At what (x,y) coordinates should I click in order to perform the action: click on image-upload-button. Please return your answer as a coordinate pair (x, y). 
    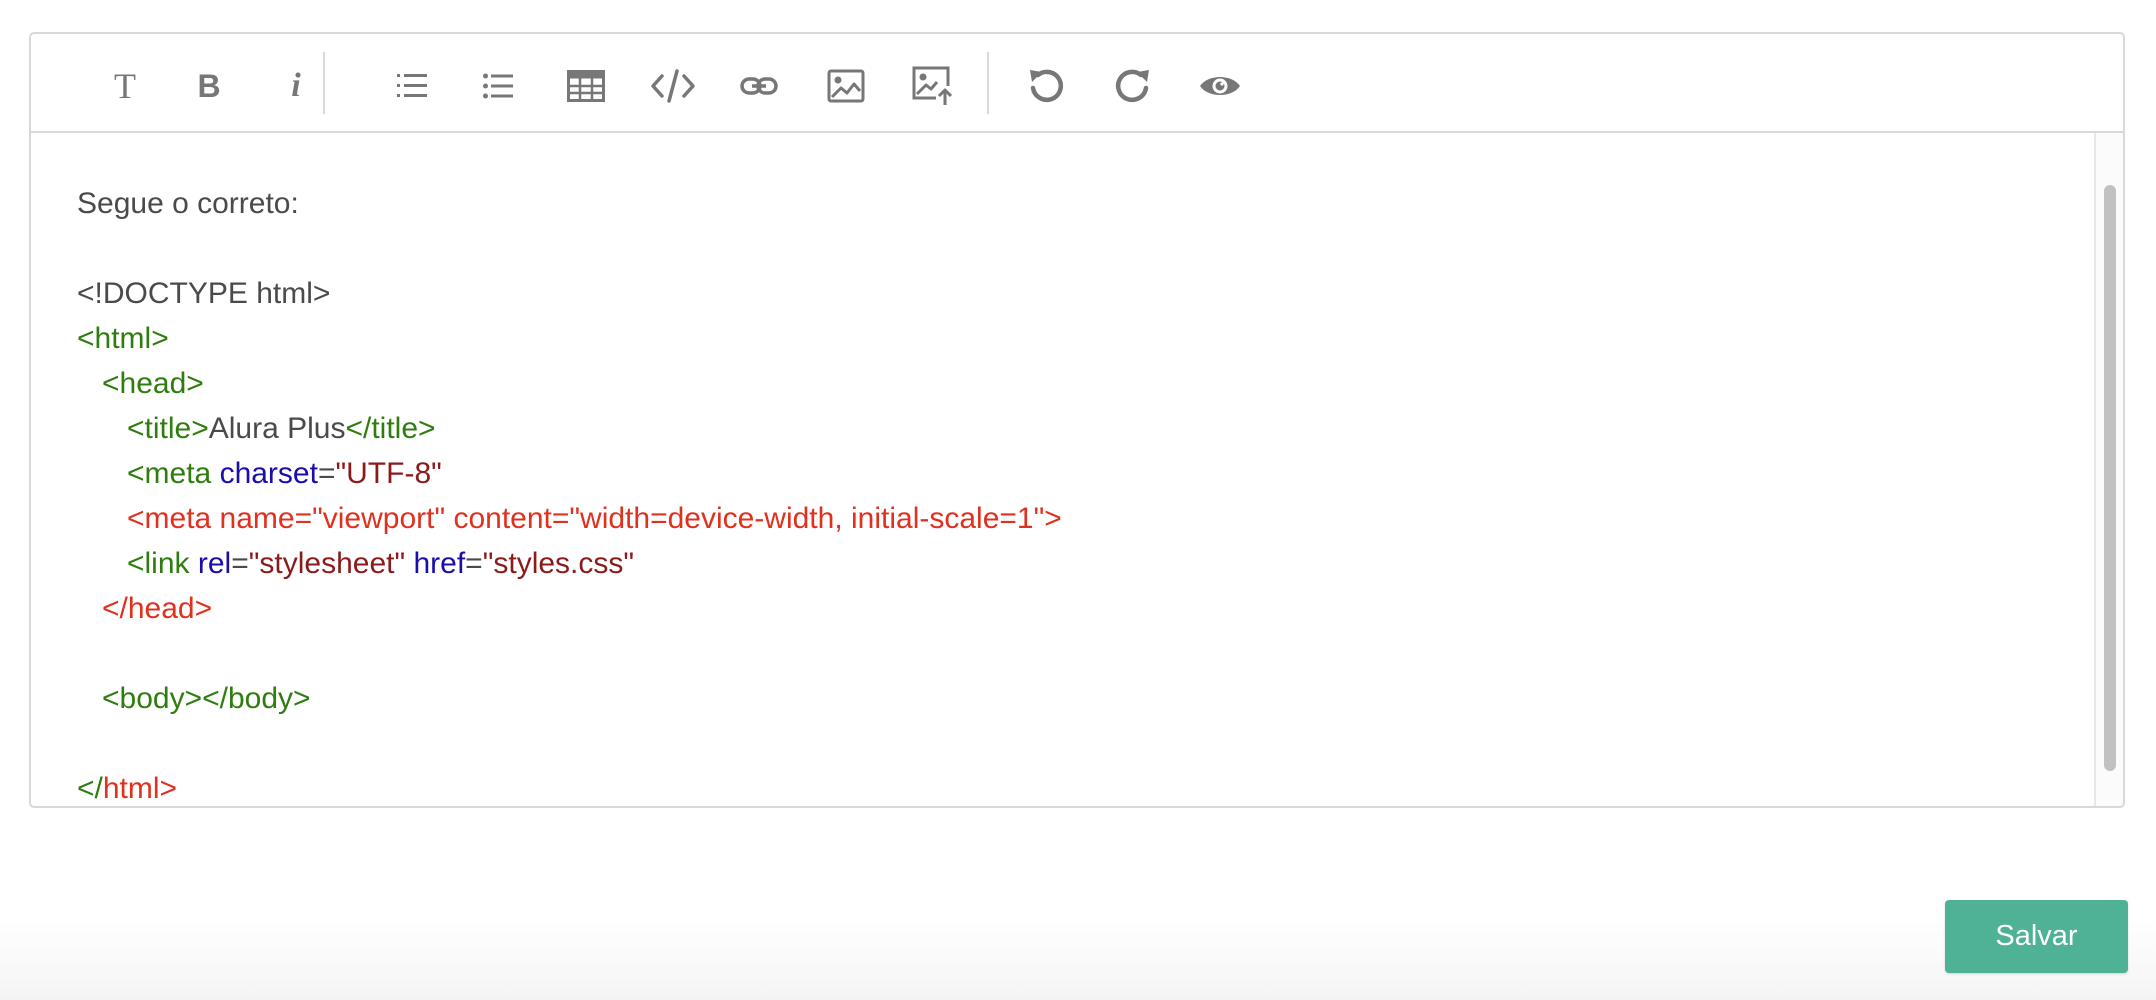
    Looking at the image, I should click on (933, 86).